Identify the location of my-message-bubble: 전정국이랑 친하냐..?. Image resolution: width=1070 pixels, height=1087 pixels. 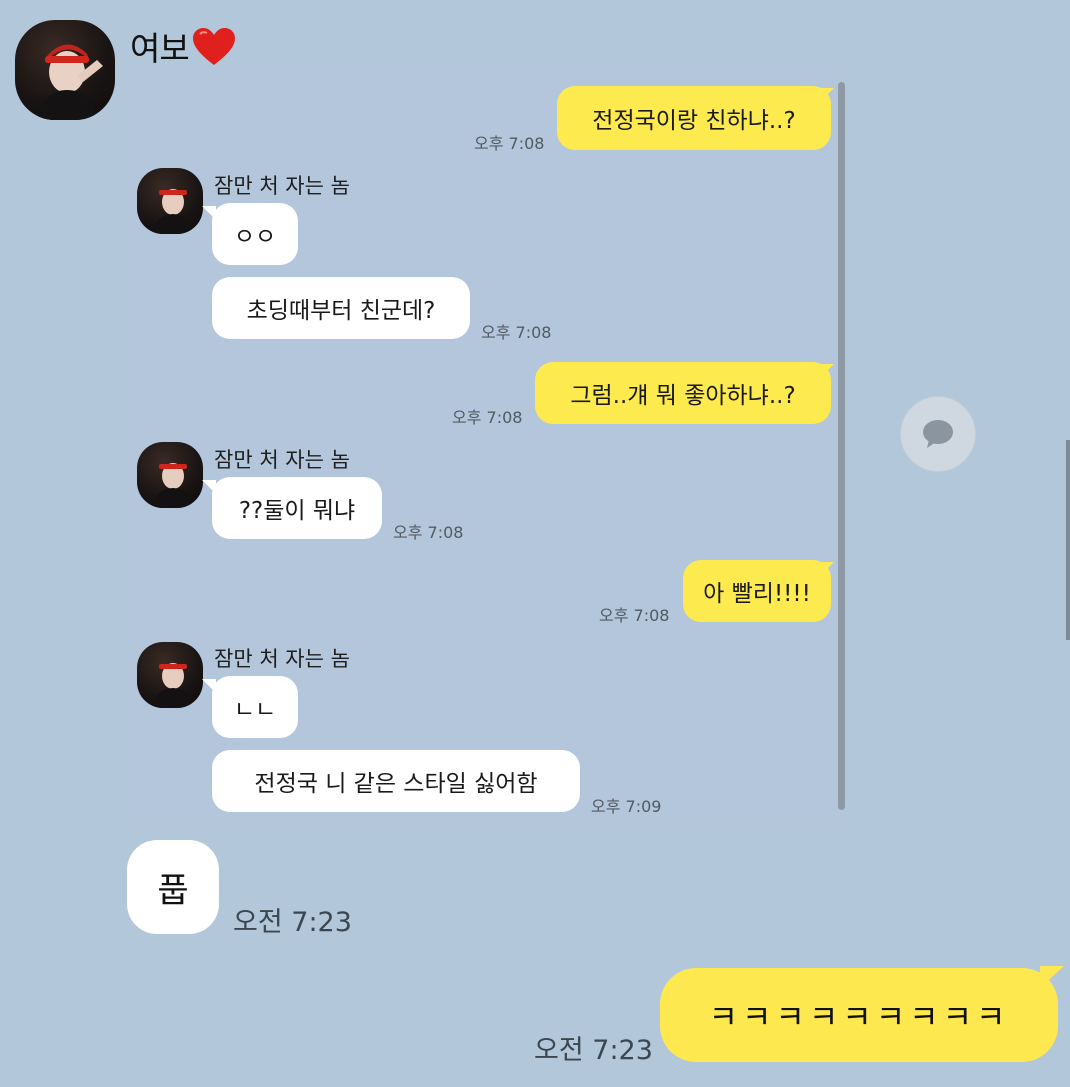
(694, 118).